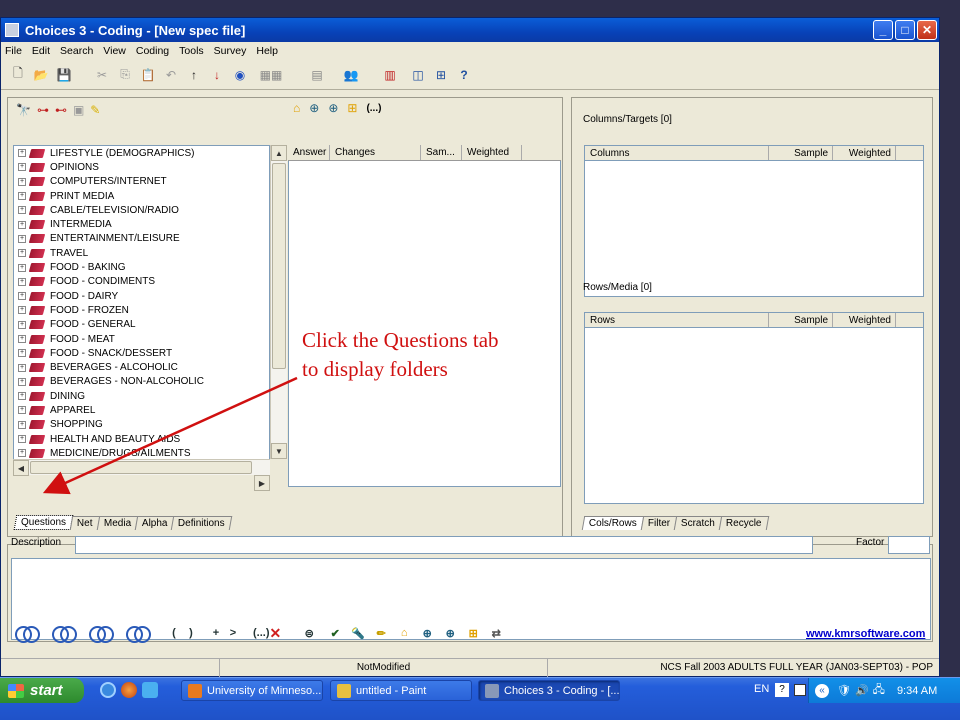 The width and height of the screenshot is (960, 720). What do you see at coordinates (879, 690) in the screenshot?
I see `tray-network-icon: 🖧` at bounding box center [879, 690].